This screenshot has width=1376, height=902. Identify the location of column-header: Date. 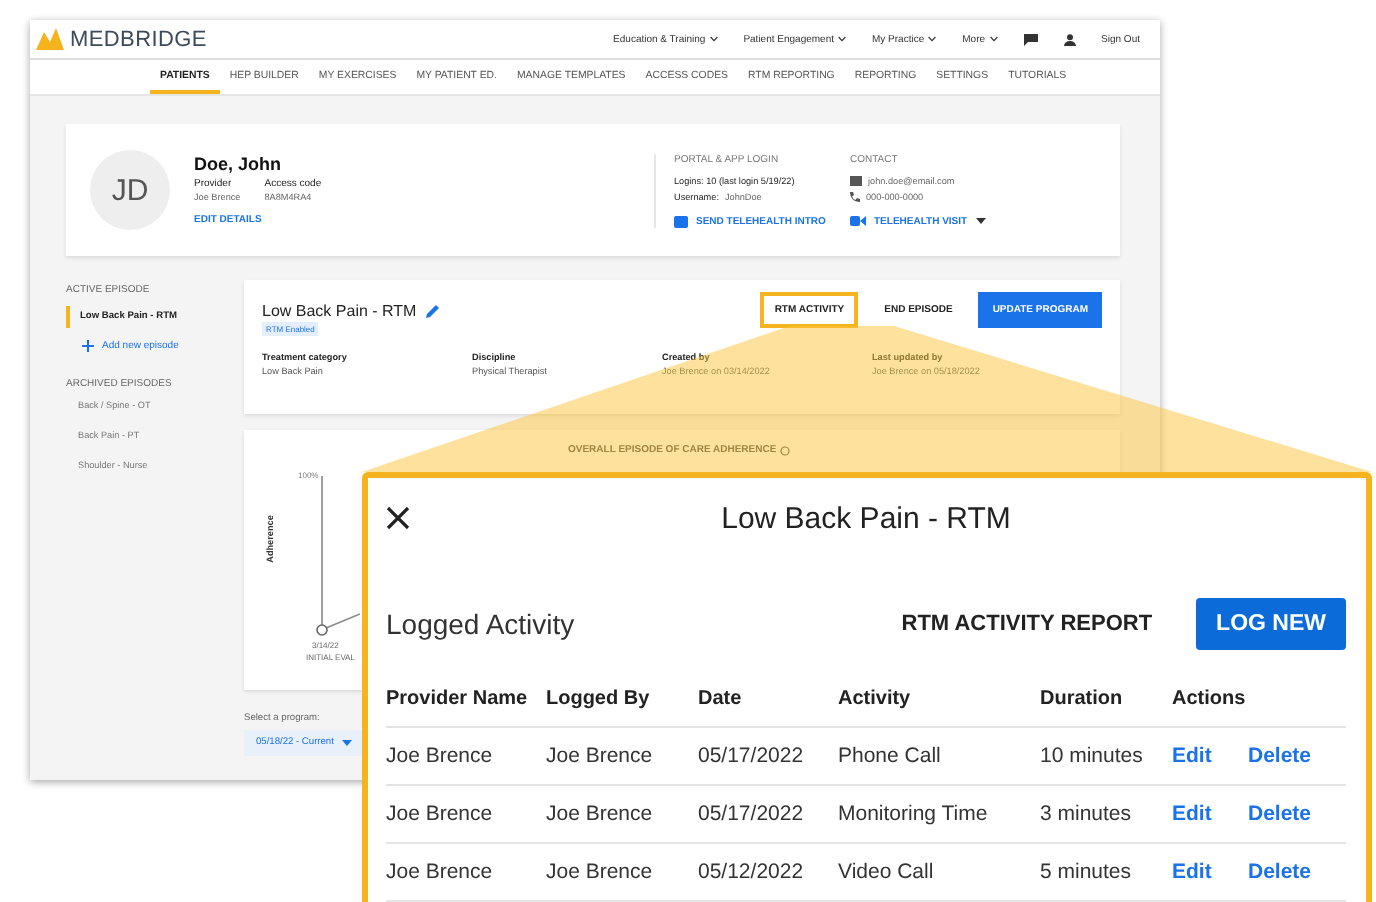
(768, 703).